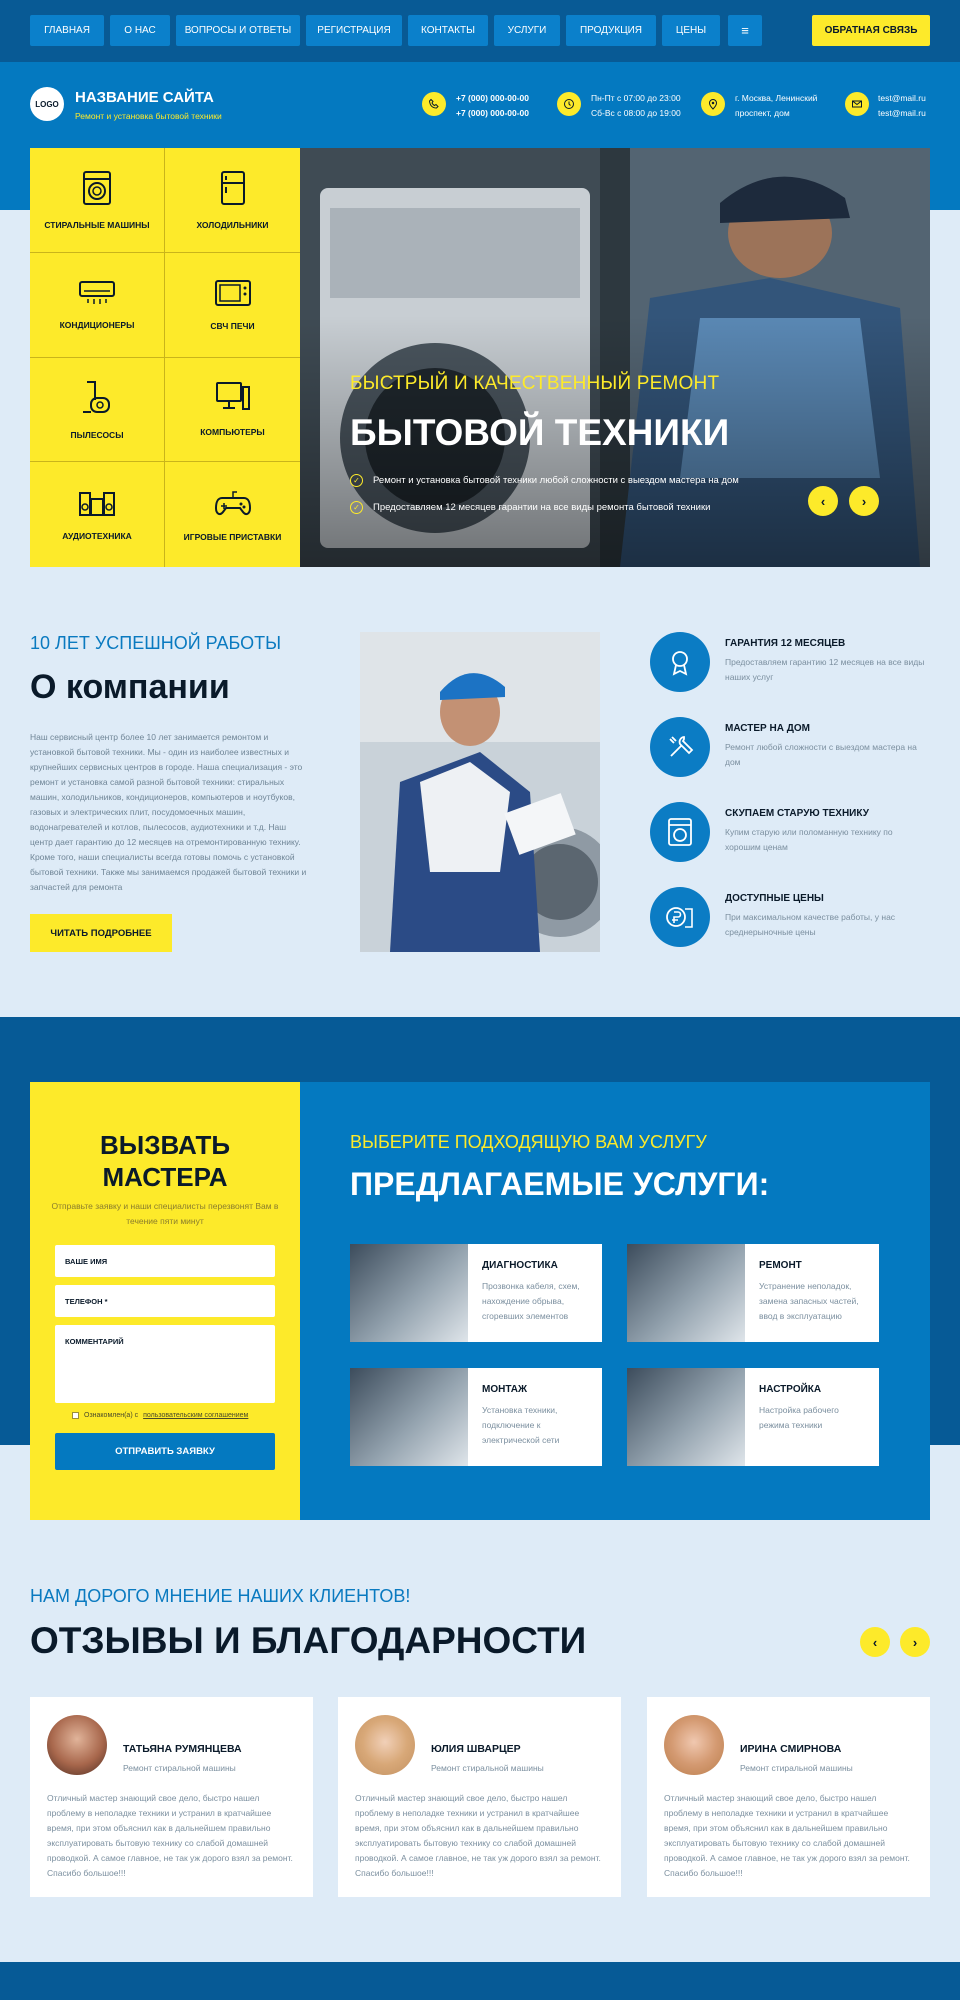 This screenshot has width=960, height=2000. I want to click on nav-services: УСЛУГИ, so click(527, 30).